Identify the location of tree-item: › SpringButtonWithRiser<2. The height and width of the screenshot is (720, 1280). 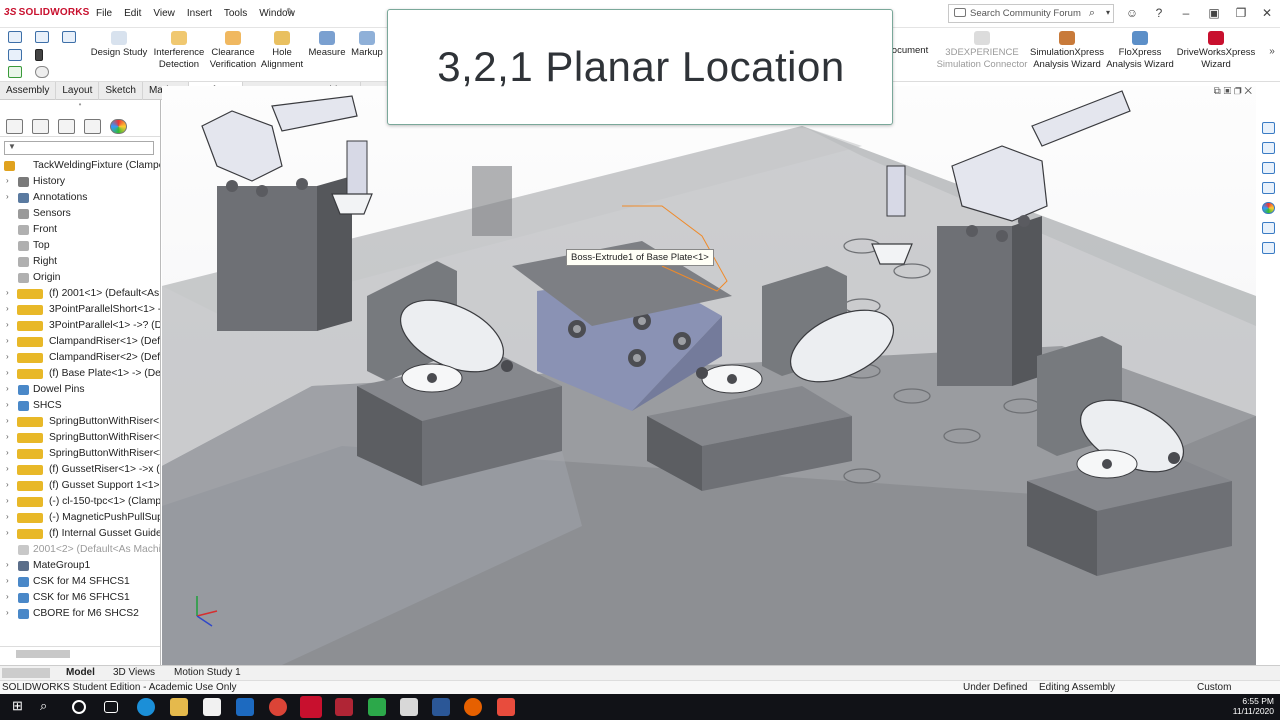
(80, 438).